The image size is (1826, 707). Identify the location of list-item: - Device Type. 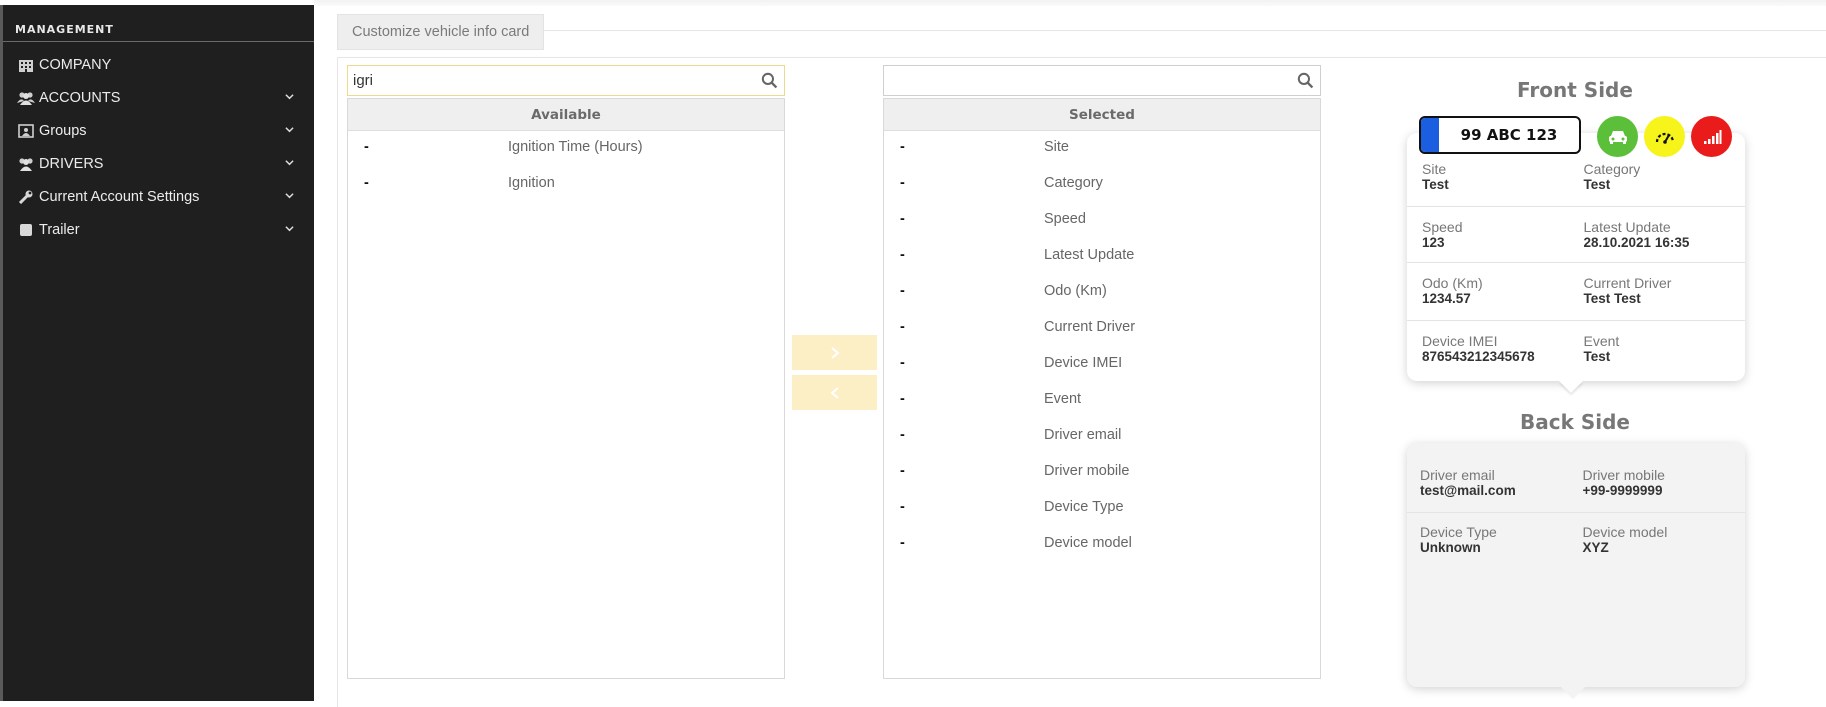
(1102, 509).